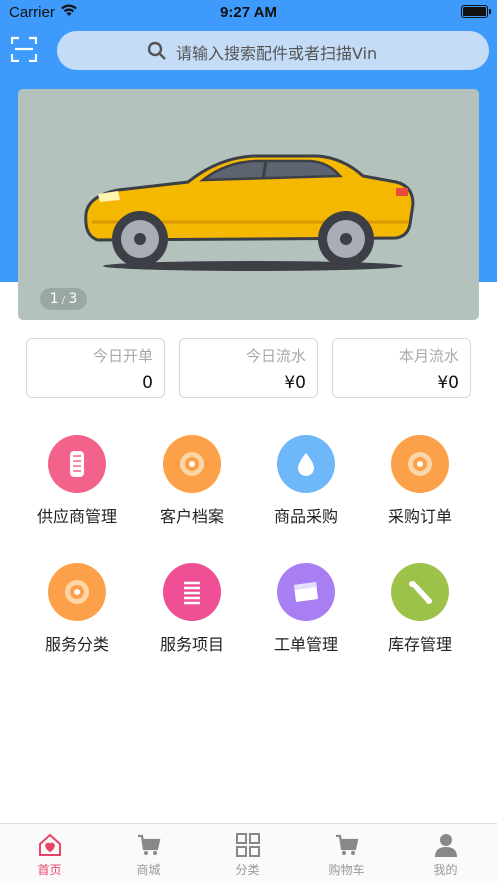  Describe the element at coordinates (249, 212) in the screenshot. I see `car-illustration` at that location.